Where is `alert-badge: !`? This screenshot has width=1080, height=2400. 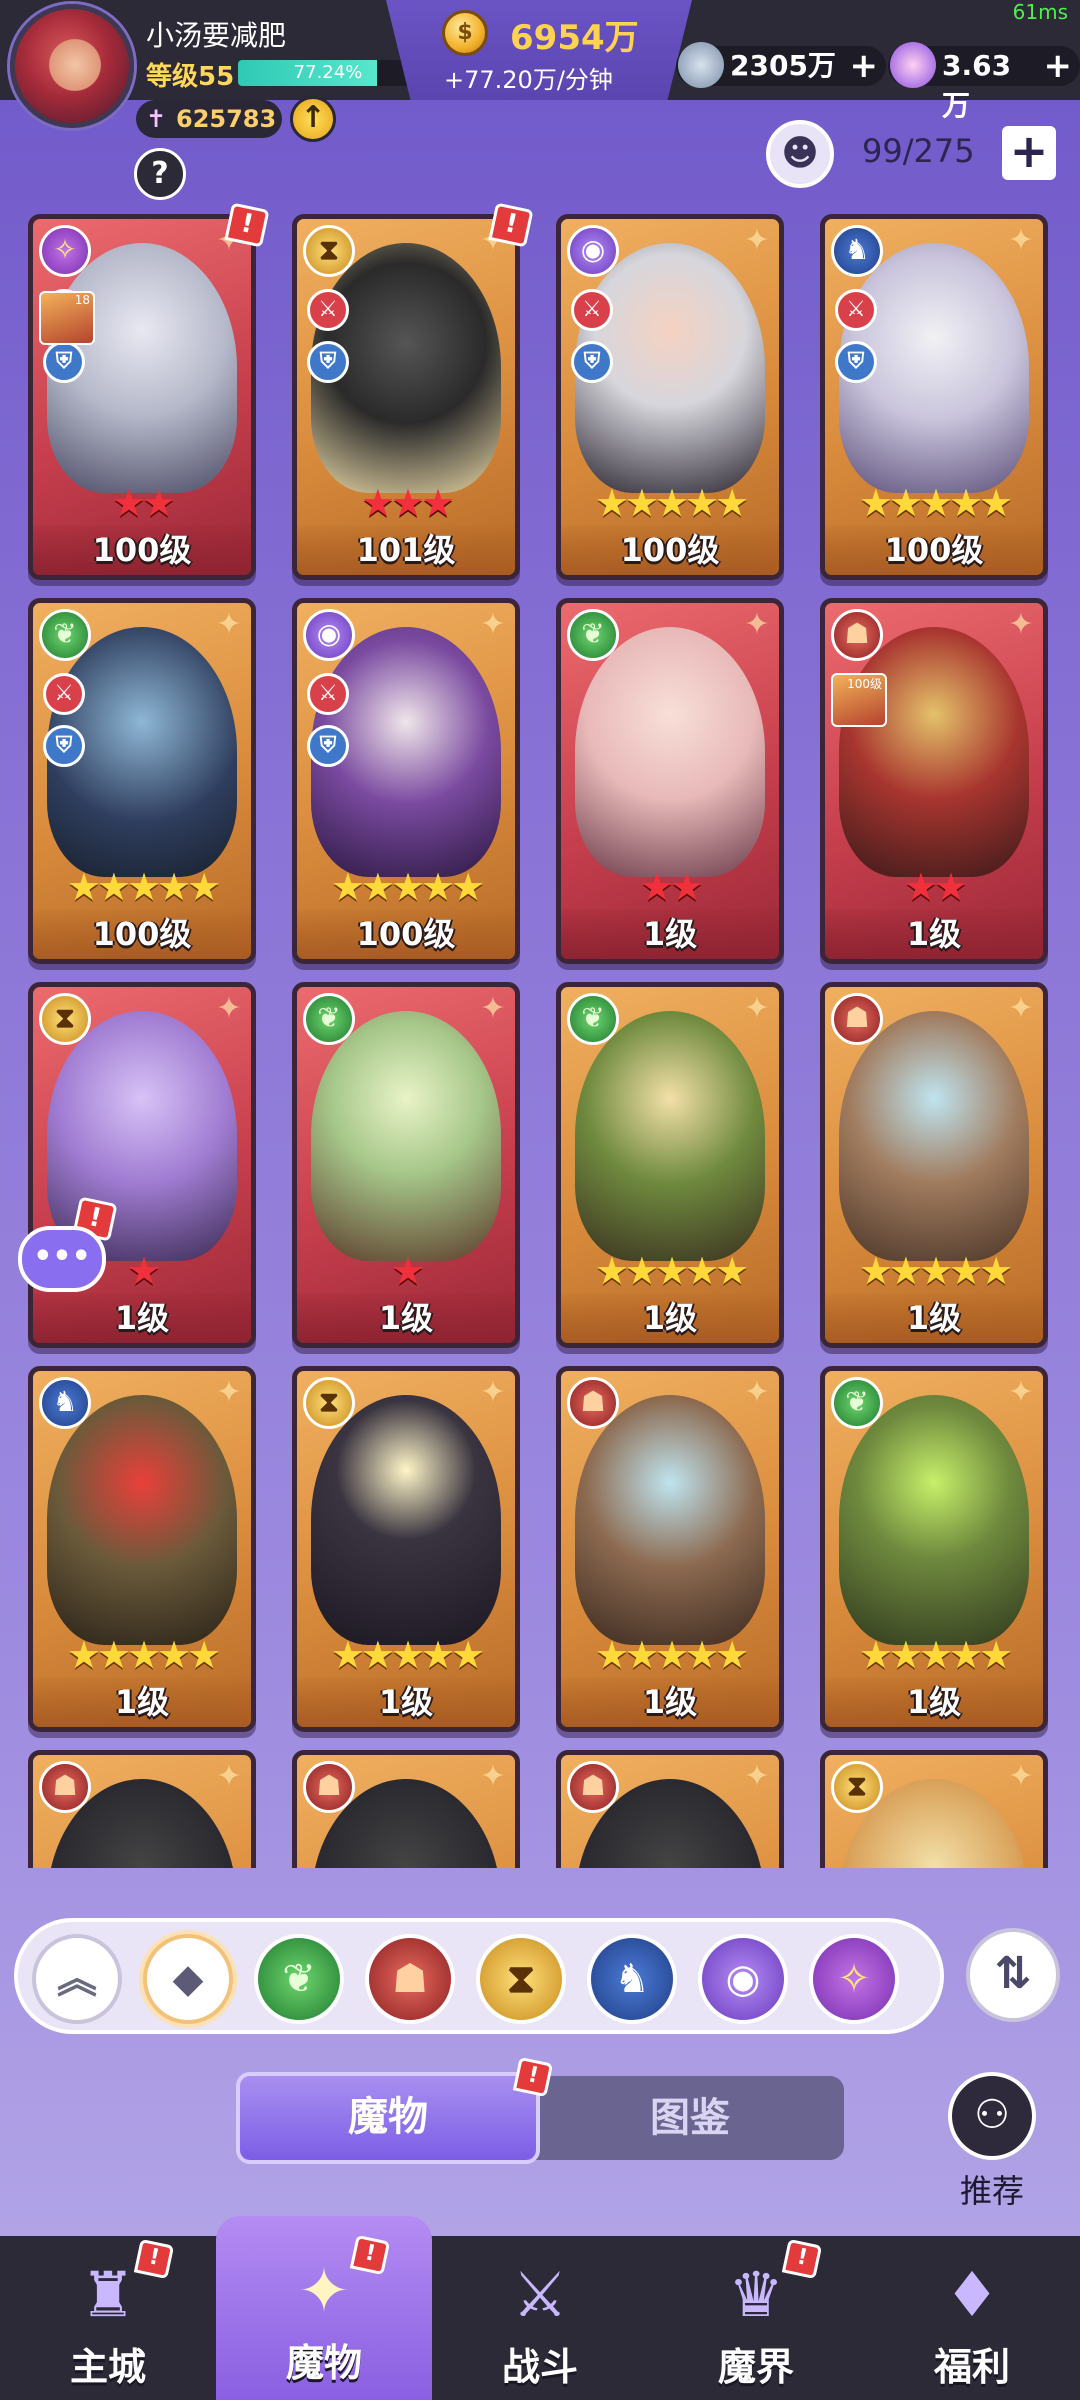 alert-badge: ! is located at coordinates (511, 225).